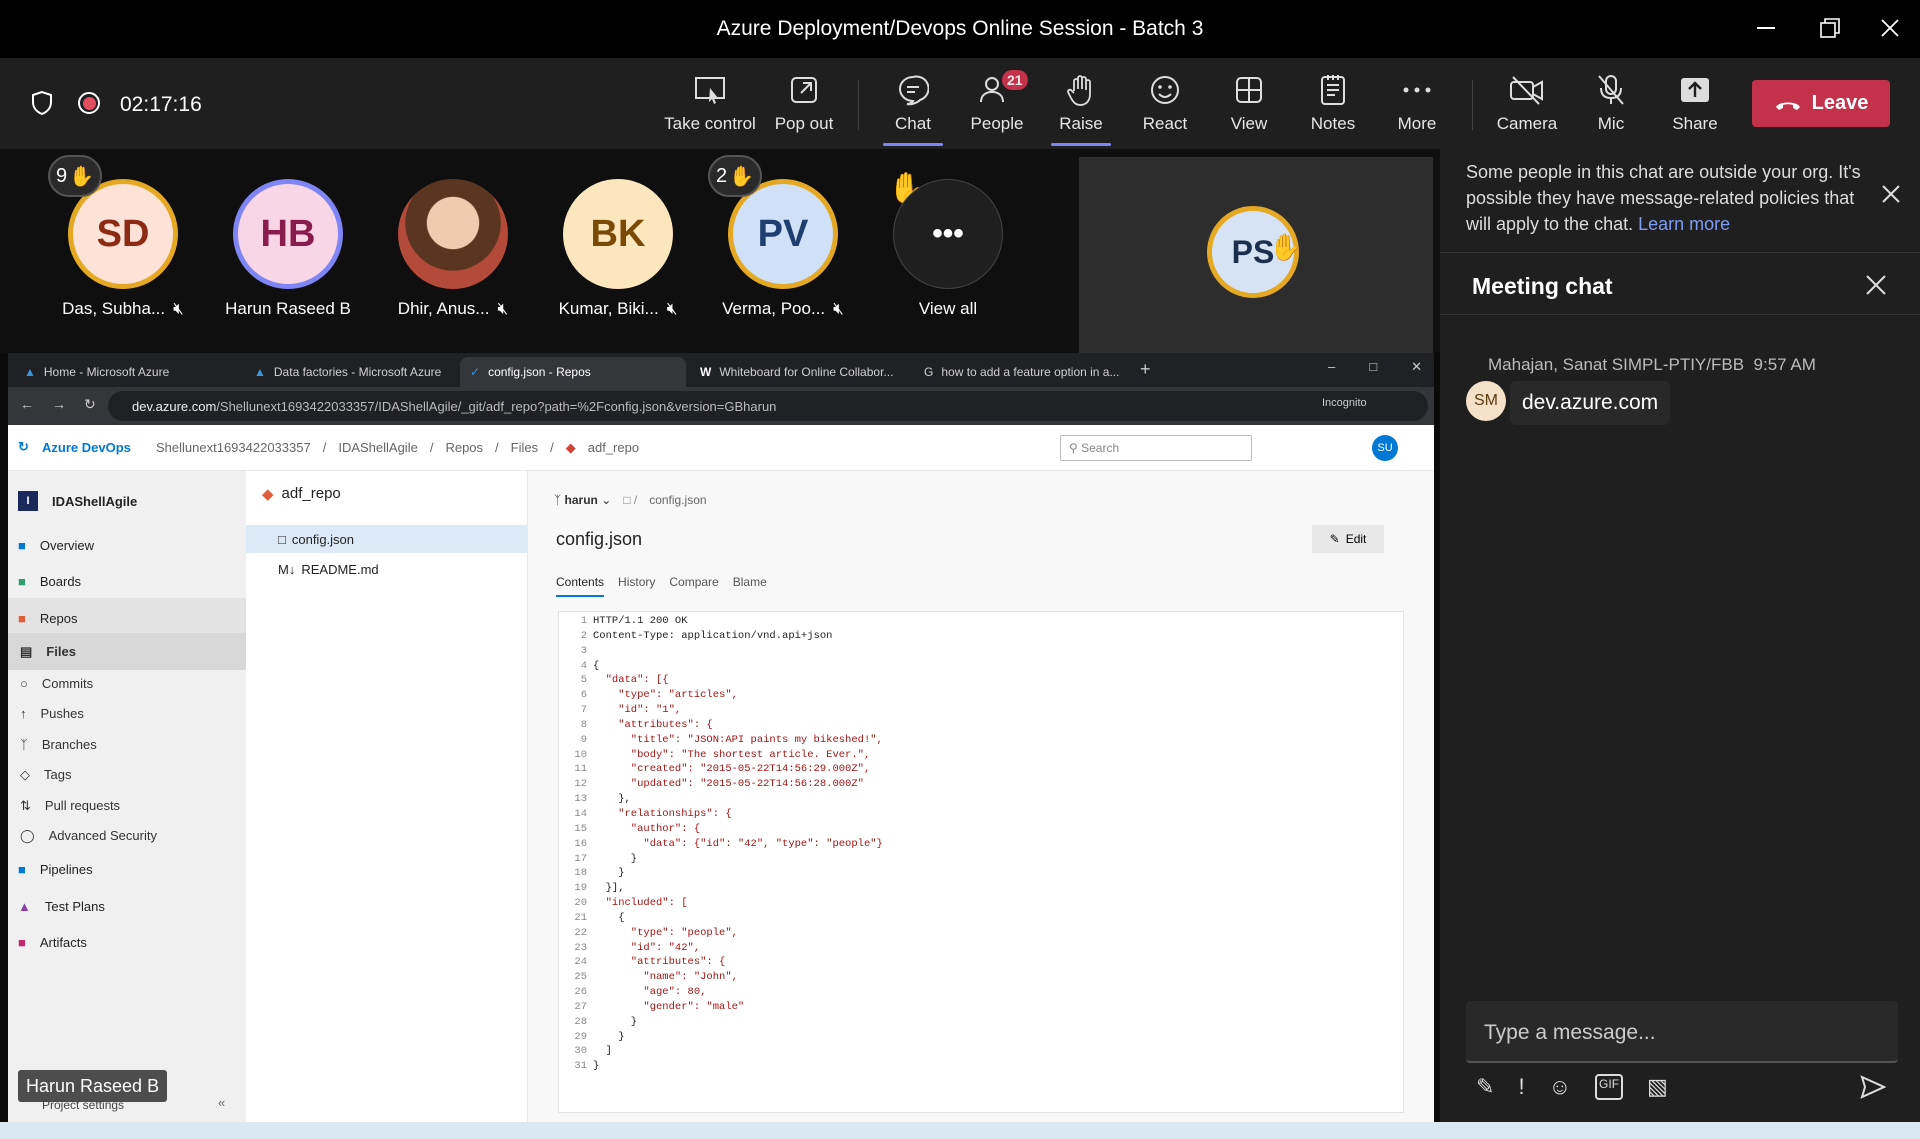 Image resolution: width=1920 pixels, height=1139 pixels. Describe the element at coordinates (221, 1102) in the screenshot. I see `collapse-icon: «` at that location.